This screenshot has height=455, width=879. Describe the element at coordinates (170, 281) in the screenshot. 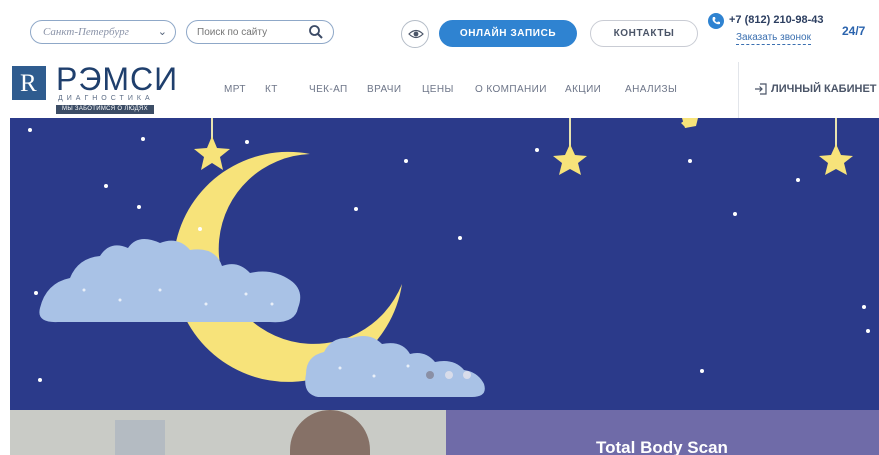

I see `cloud-large` at that location.